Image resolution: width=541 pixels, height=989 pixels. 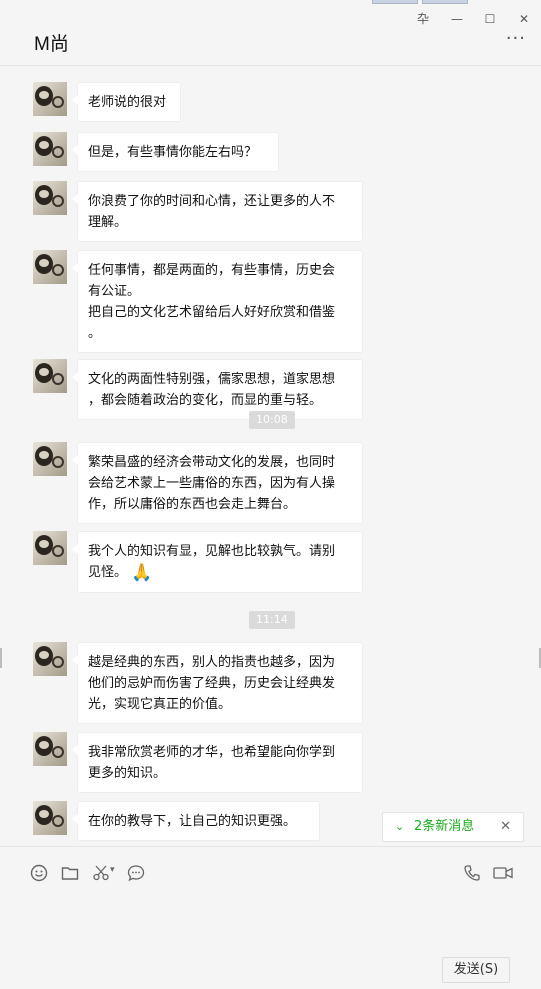 I want to click on message-bubble: 你浪费了你的时间和心情，还让更多的人不 理解。, so click(x=217, y=211).